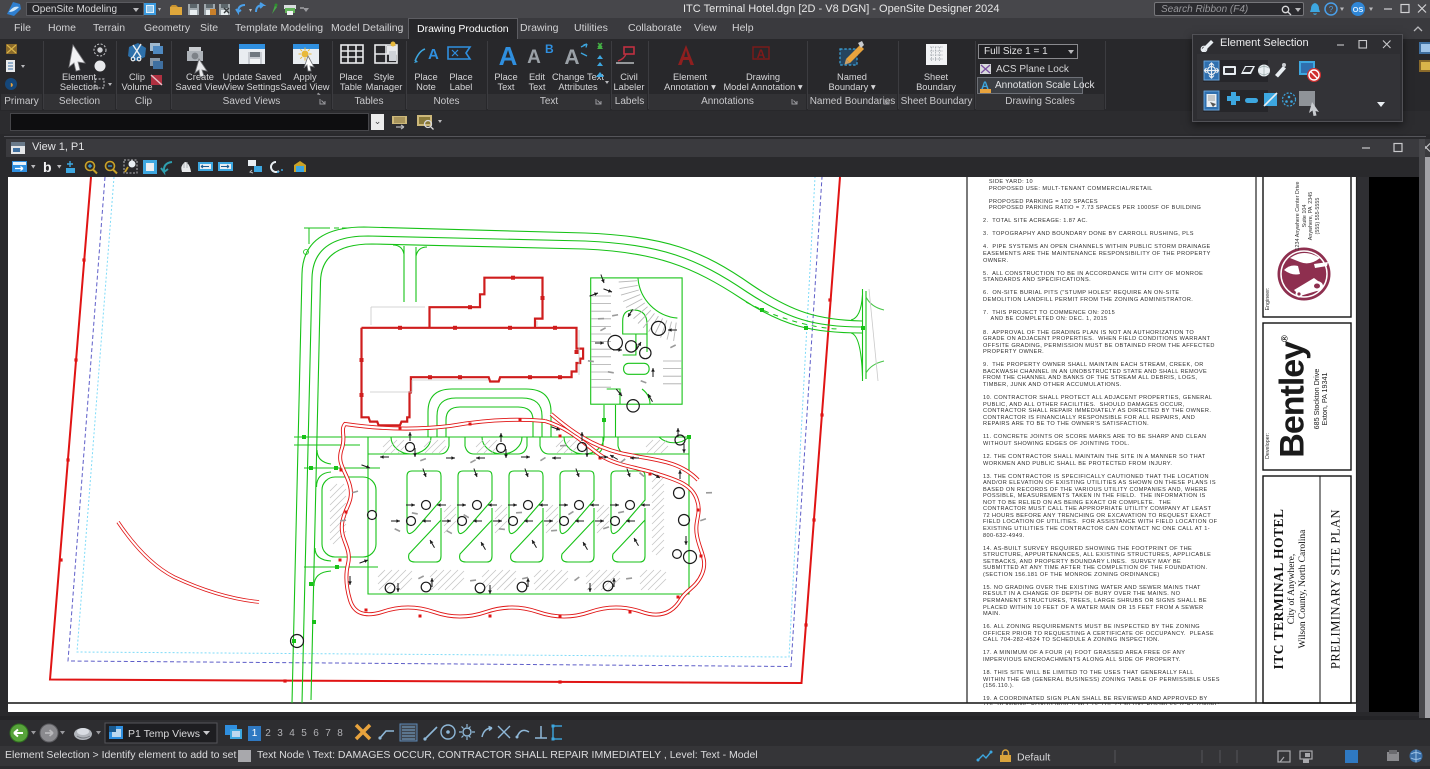  I want to click on svg-text: OS, so click(1358, 9).